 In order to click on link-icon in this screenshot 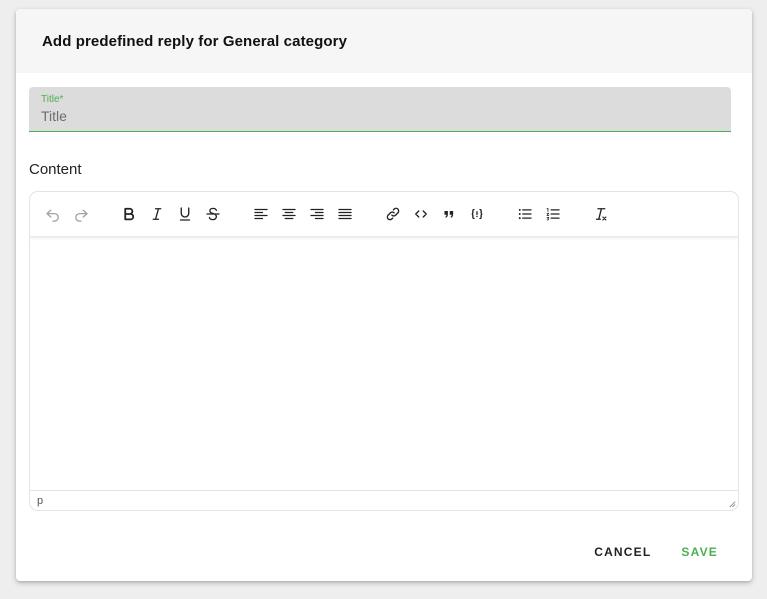, I will do `click(393, 214)`.